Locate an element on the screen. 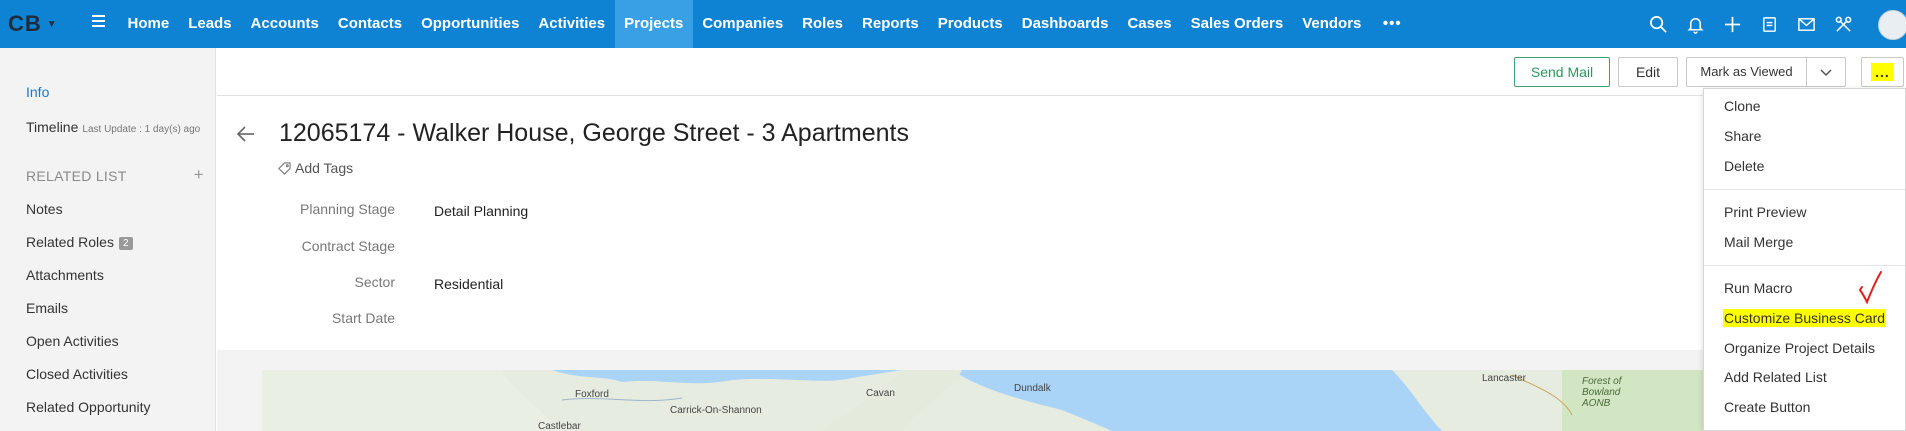 Image resolution: width=1906 pixels, height=431 pixels. chevron-down-icon is located at coordinates (1826, 73).